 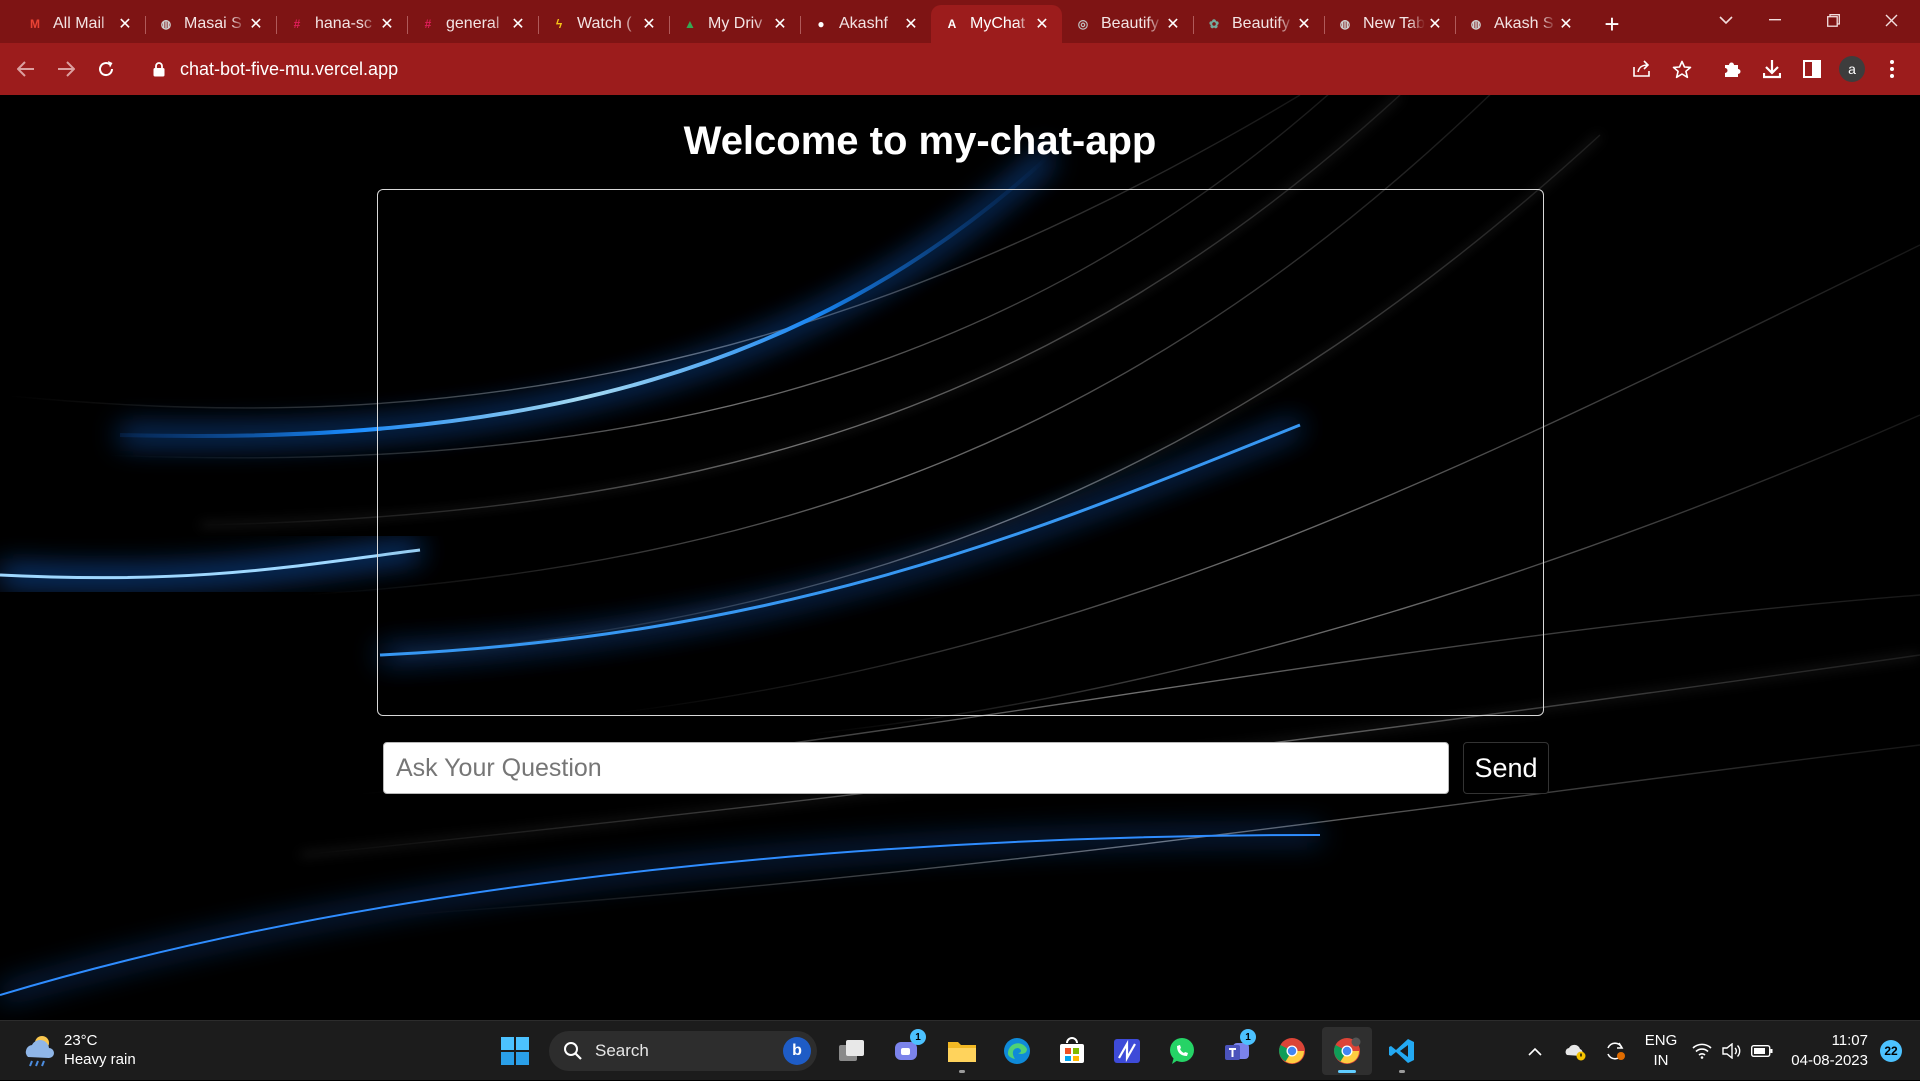 I want to click on question-input, so click(x=916, y=768).